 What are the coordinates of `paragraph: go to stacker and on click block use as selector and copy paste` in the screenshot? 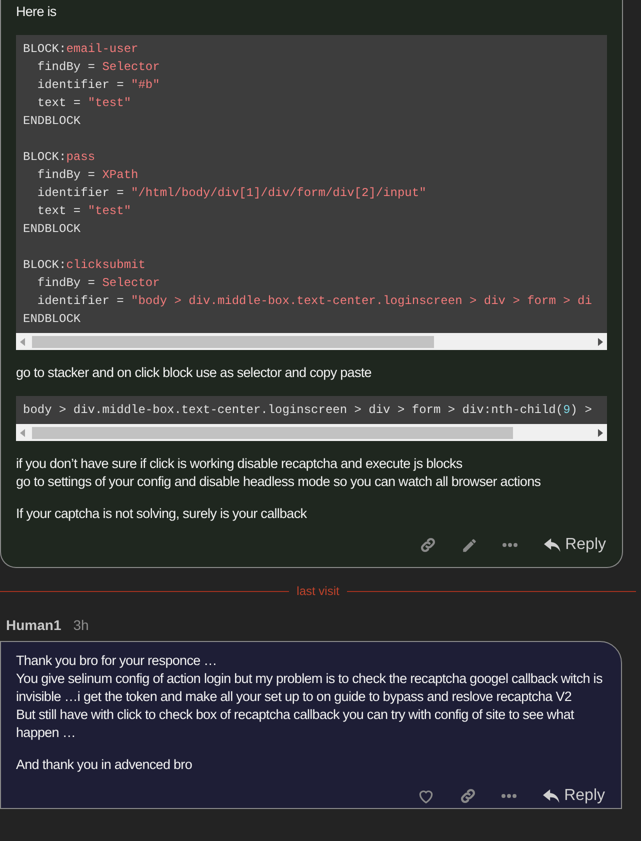 It's located at (194, 373).